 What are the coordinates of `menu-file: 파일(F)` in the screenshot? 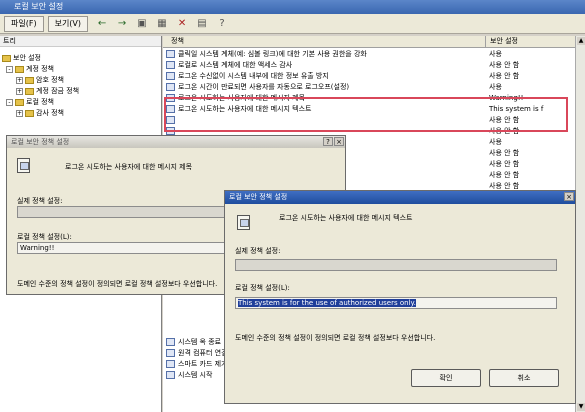 It's located at (24, 23).